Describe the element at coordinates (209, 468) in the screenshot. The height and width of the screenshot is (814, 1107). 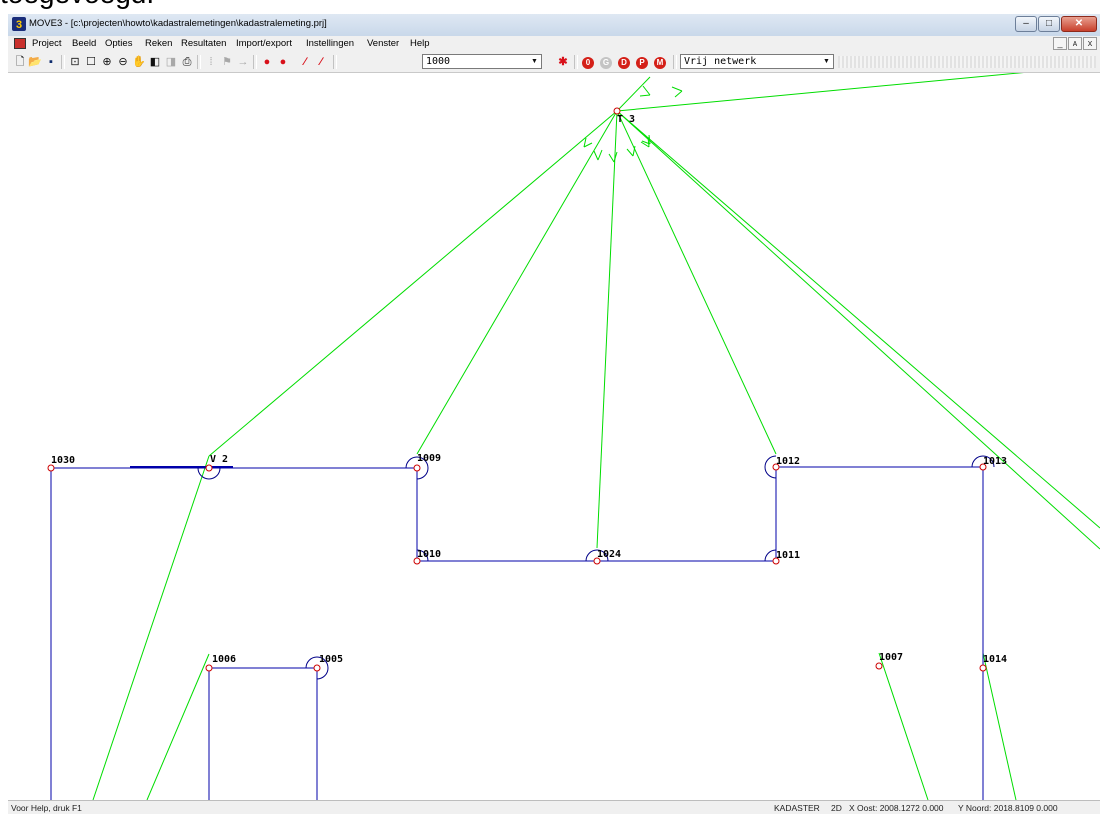
I see `point-marker-v2` at that location.